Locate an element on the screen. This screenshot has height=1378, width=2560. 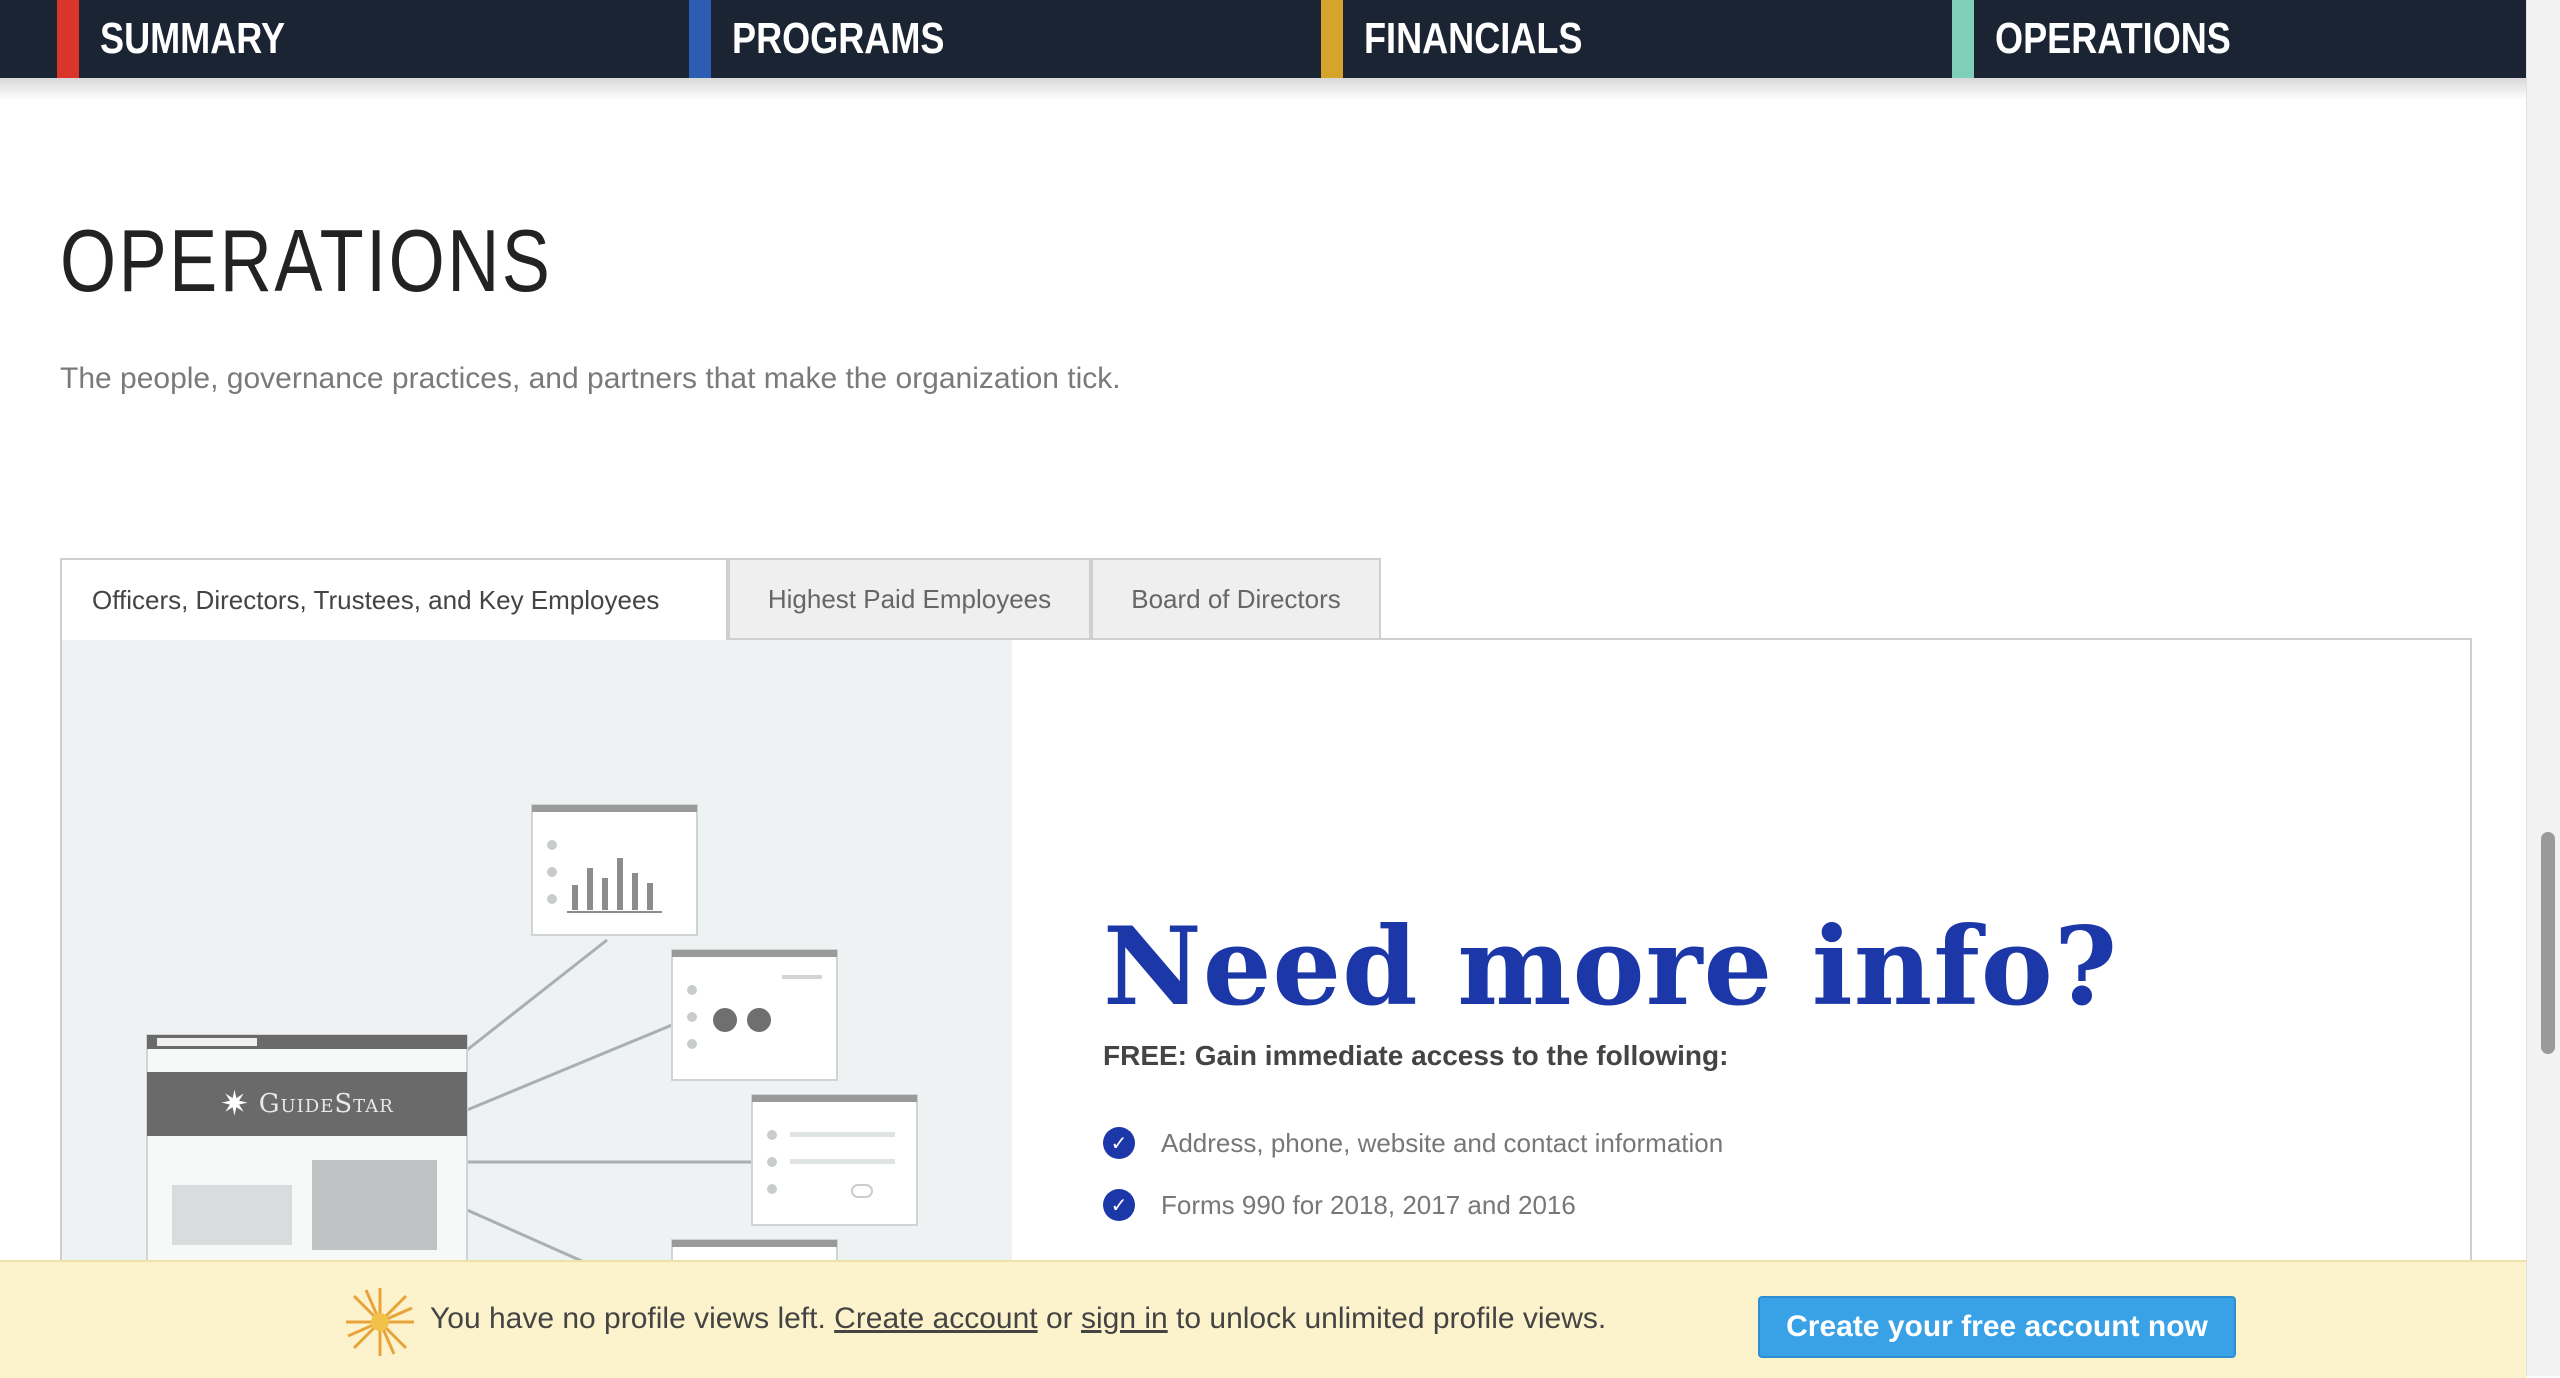
nav-tab-label: SUMMARY is located at coordinates (193, 38).